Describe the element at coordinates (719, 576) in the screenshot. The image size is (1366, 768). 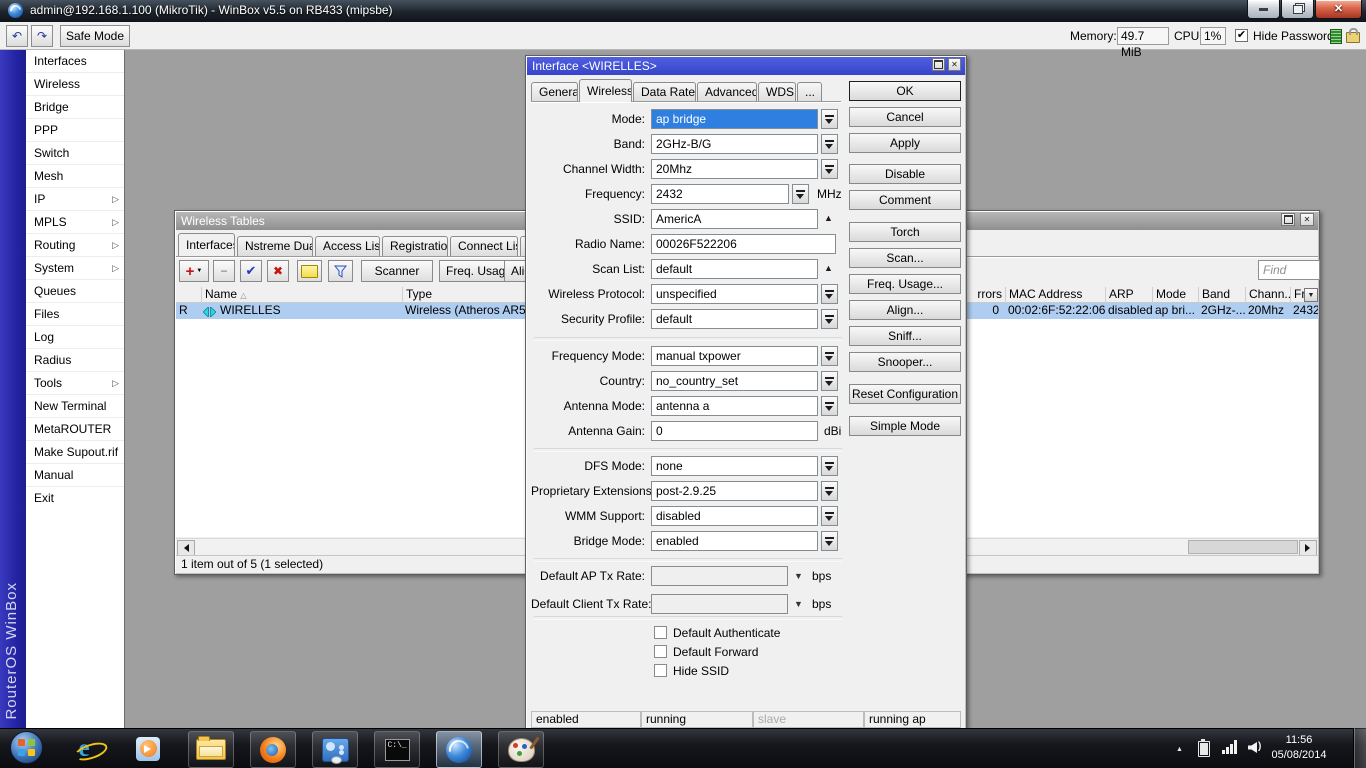
I see `default-ap-tx-rate-input` at that location.